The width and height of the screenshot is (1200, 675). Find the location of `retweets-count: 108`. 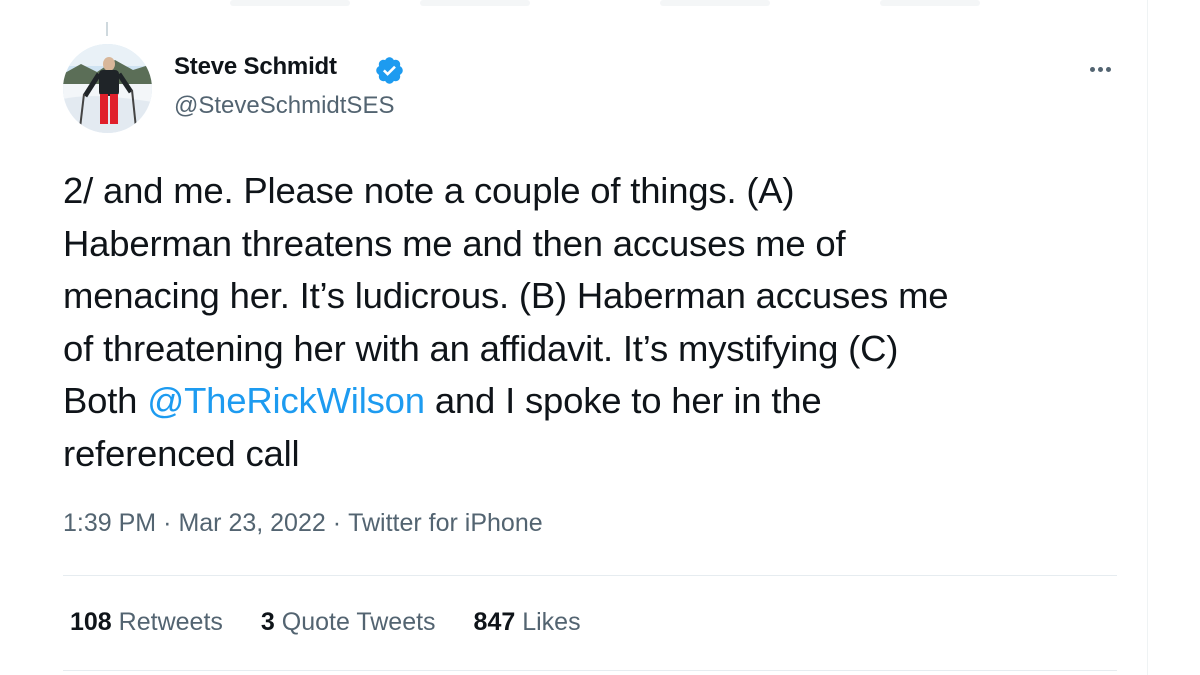

retweets-count: 108 is located at coordinates (91, 622).